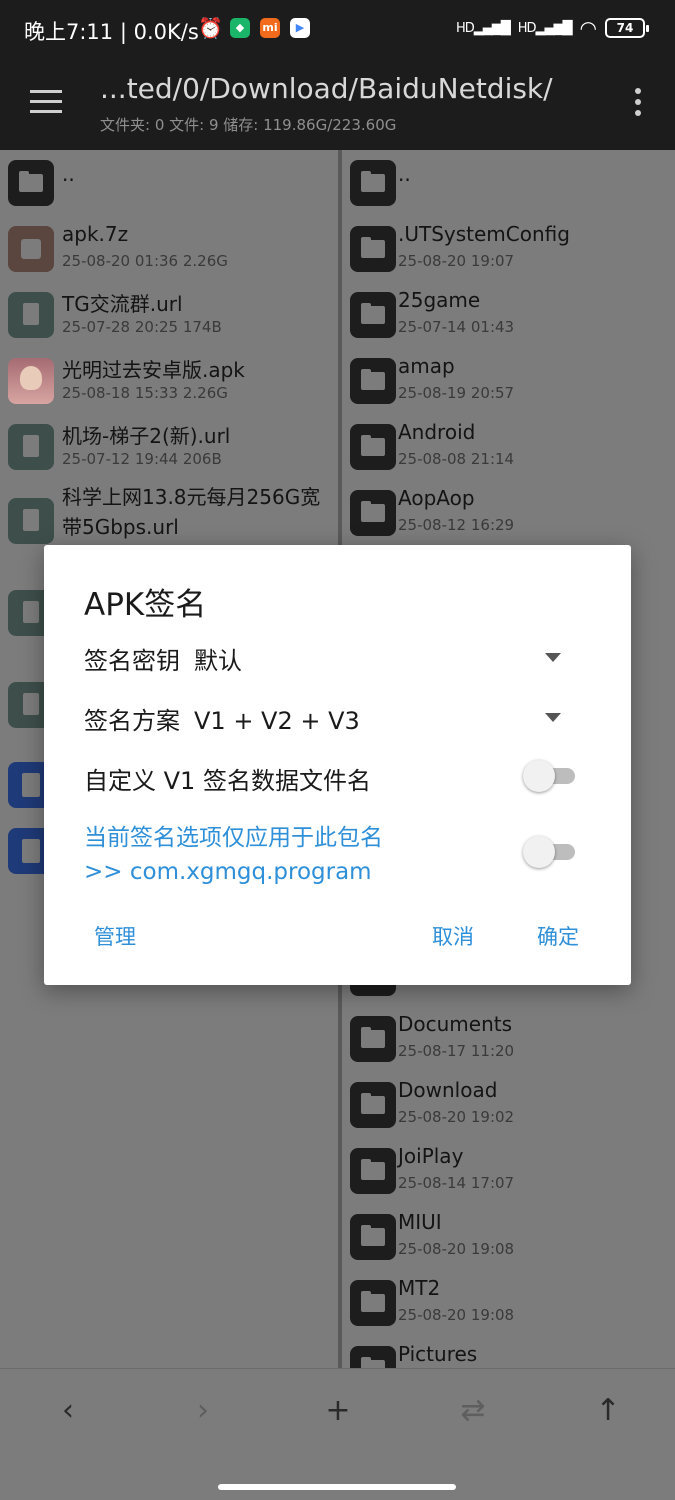 Image resolution: width=675 pixels, height=1500 pixels. I want to click on package-only-toggle, so click(549, 852).